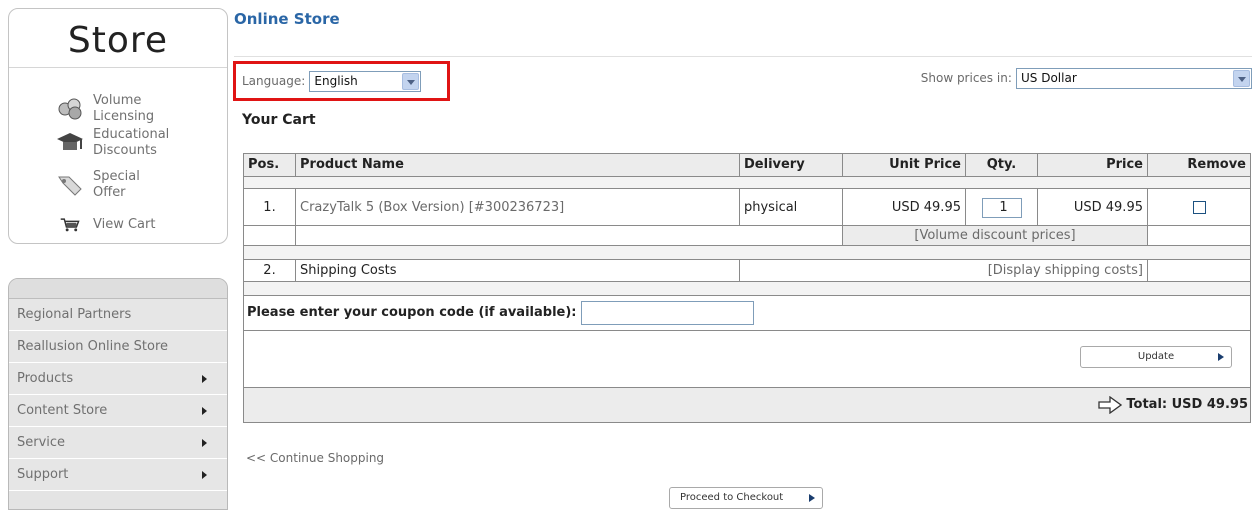 The height and width of the screenshot is (510, 1252). Describe the element at coordinates (1002, 165) in the screenshot. I see `col-qty: Qty.` at that location.